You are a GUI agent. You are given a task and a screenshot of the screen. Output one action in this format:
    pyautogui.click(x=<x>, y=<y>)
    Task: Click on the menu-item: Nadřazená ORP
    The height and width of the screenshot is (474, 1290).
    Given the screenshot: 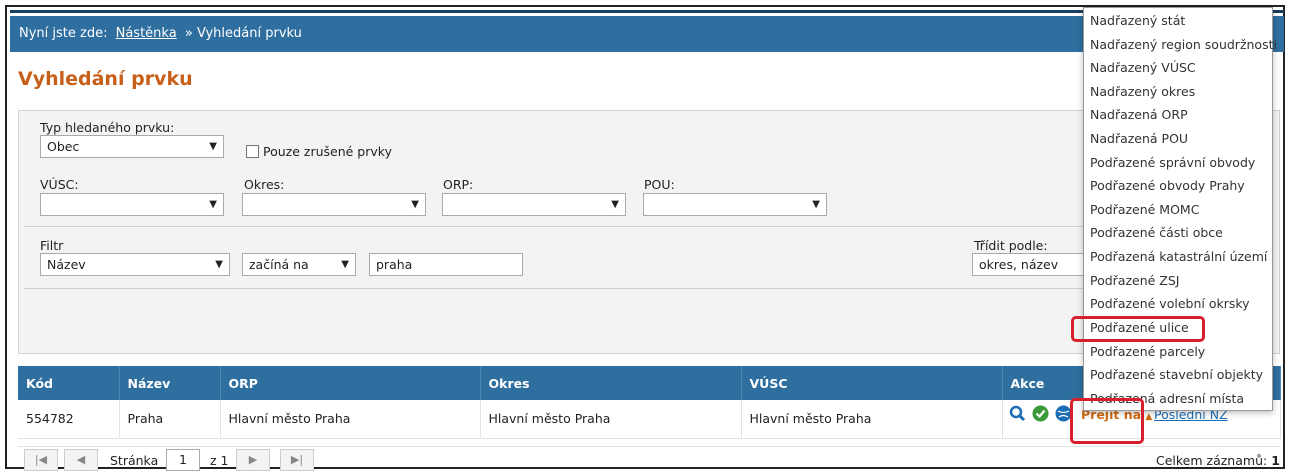 What is the action you would take?
    pyautogui.click(x=1139, y=115)
    